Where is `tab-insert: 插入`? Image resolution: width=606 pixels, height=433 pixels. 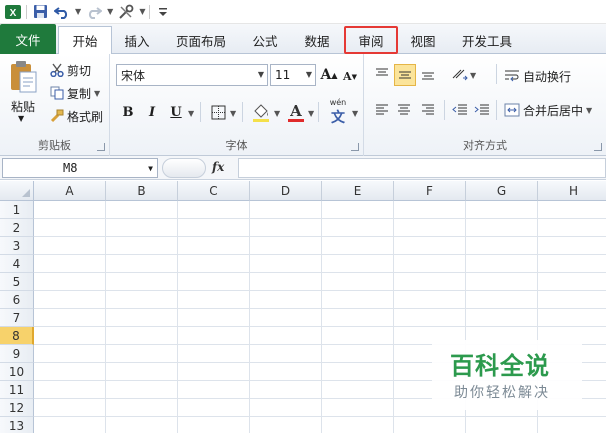 tab-insert: 插入 is located at coordinates (137, 40).